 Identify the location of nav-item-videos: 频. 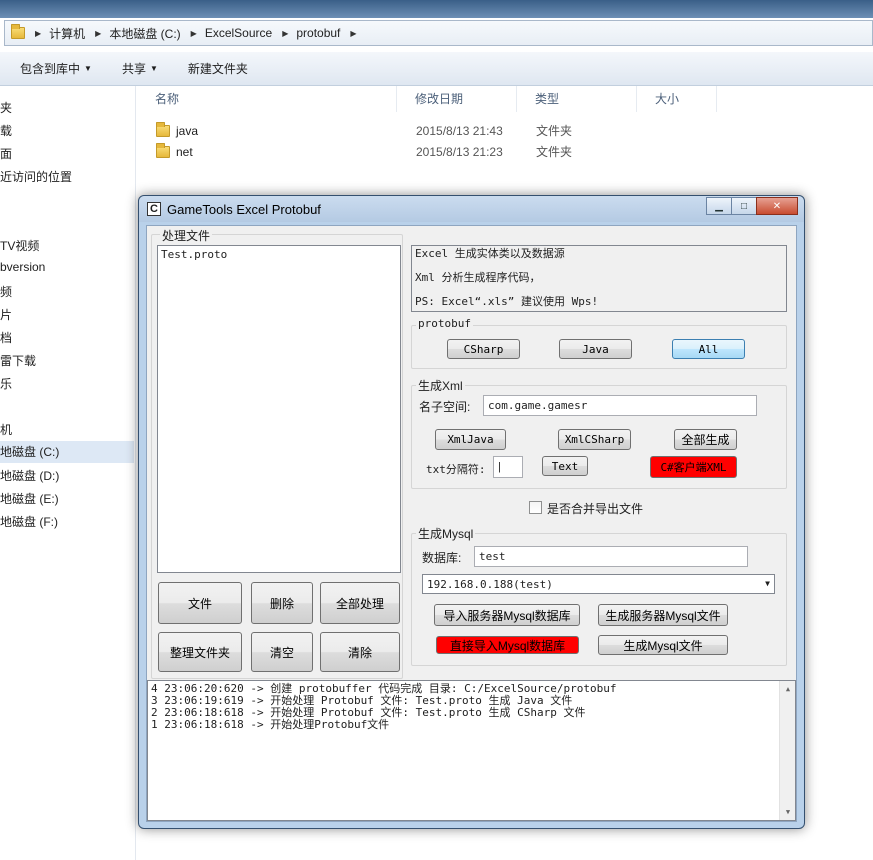
(6, 291).